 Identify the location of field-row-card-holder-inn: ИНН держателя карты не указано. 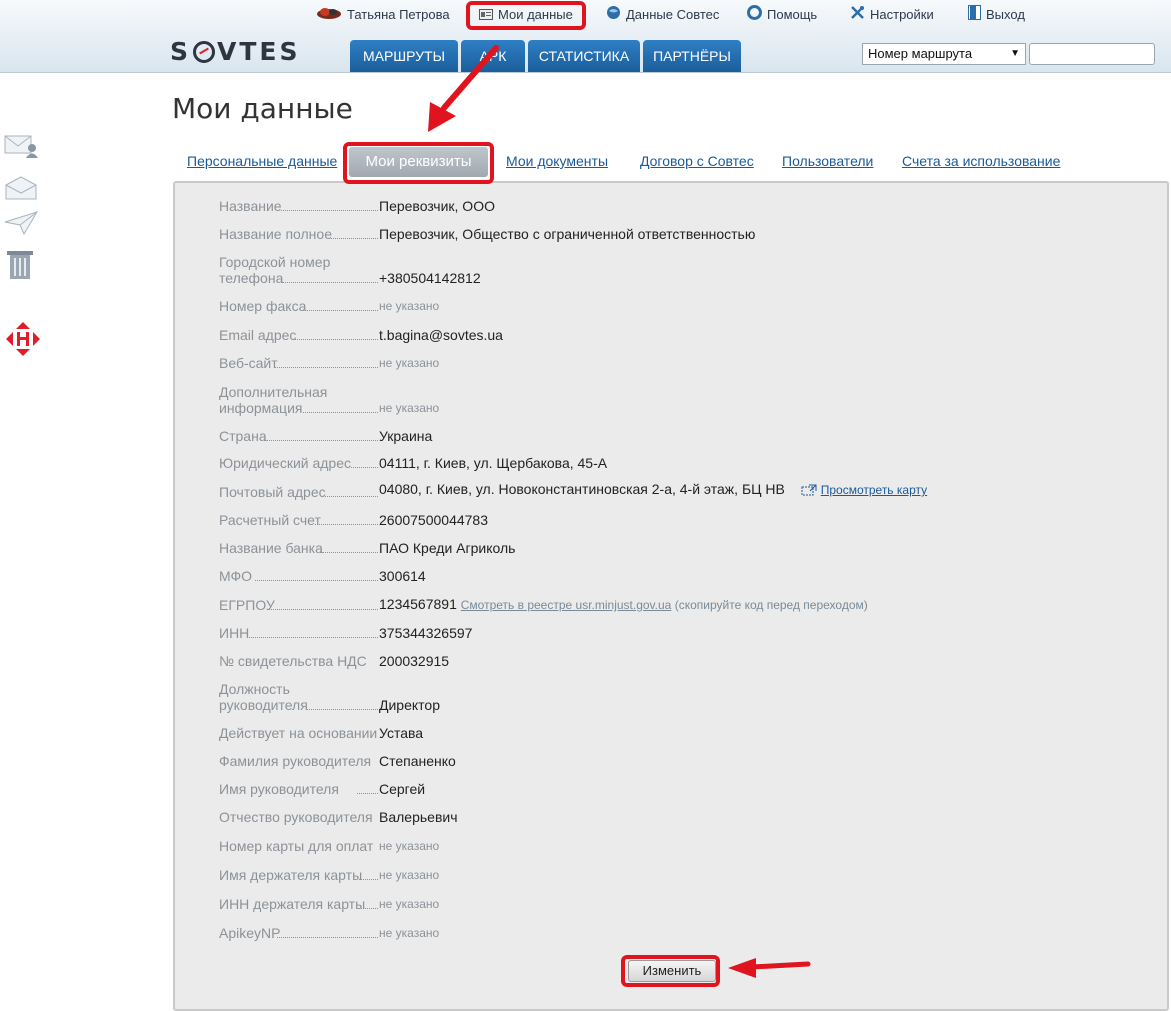
(689, 904).